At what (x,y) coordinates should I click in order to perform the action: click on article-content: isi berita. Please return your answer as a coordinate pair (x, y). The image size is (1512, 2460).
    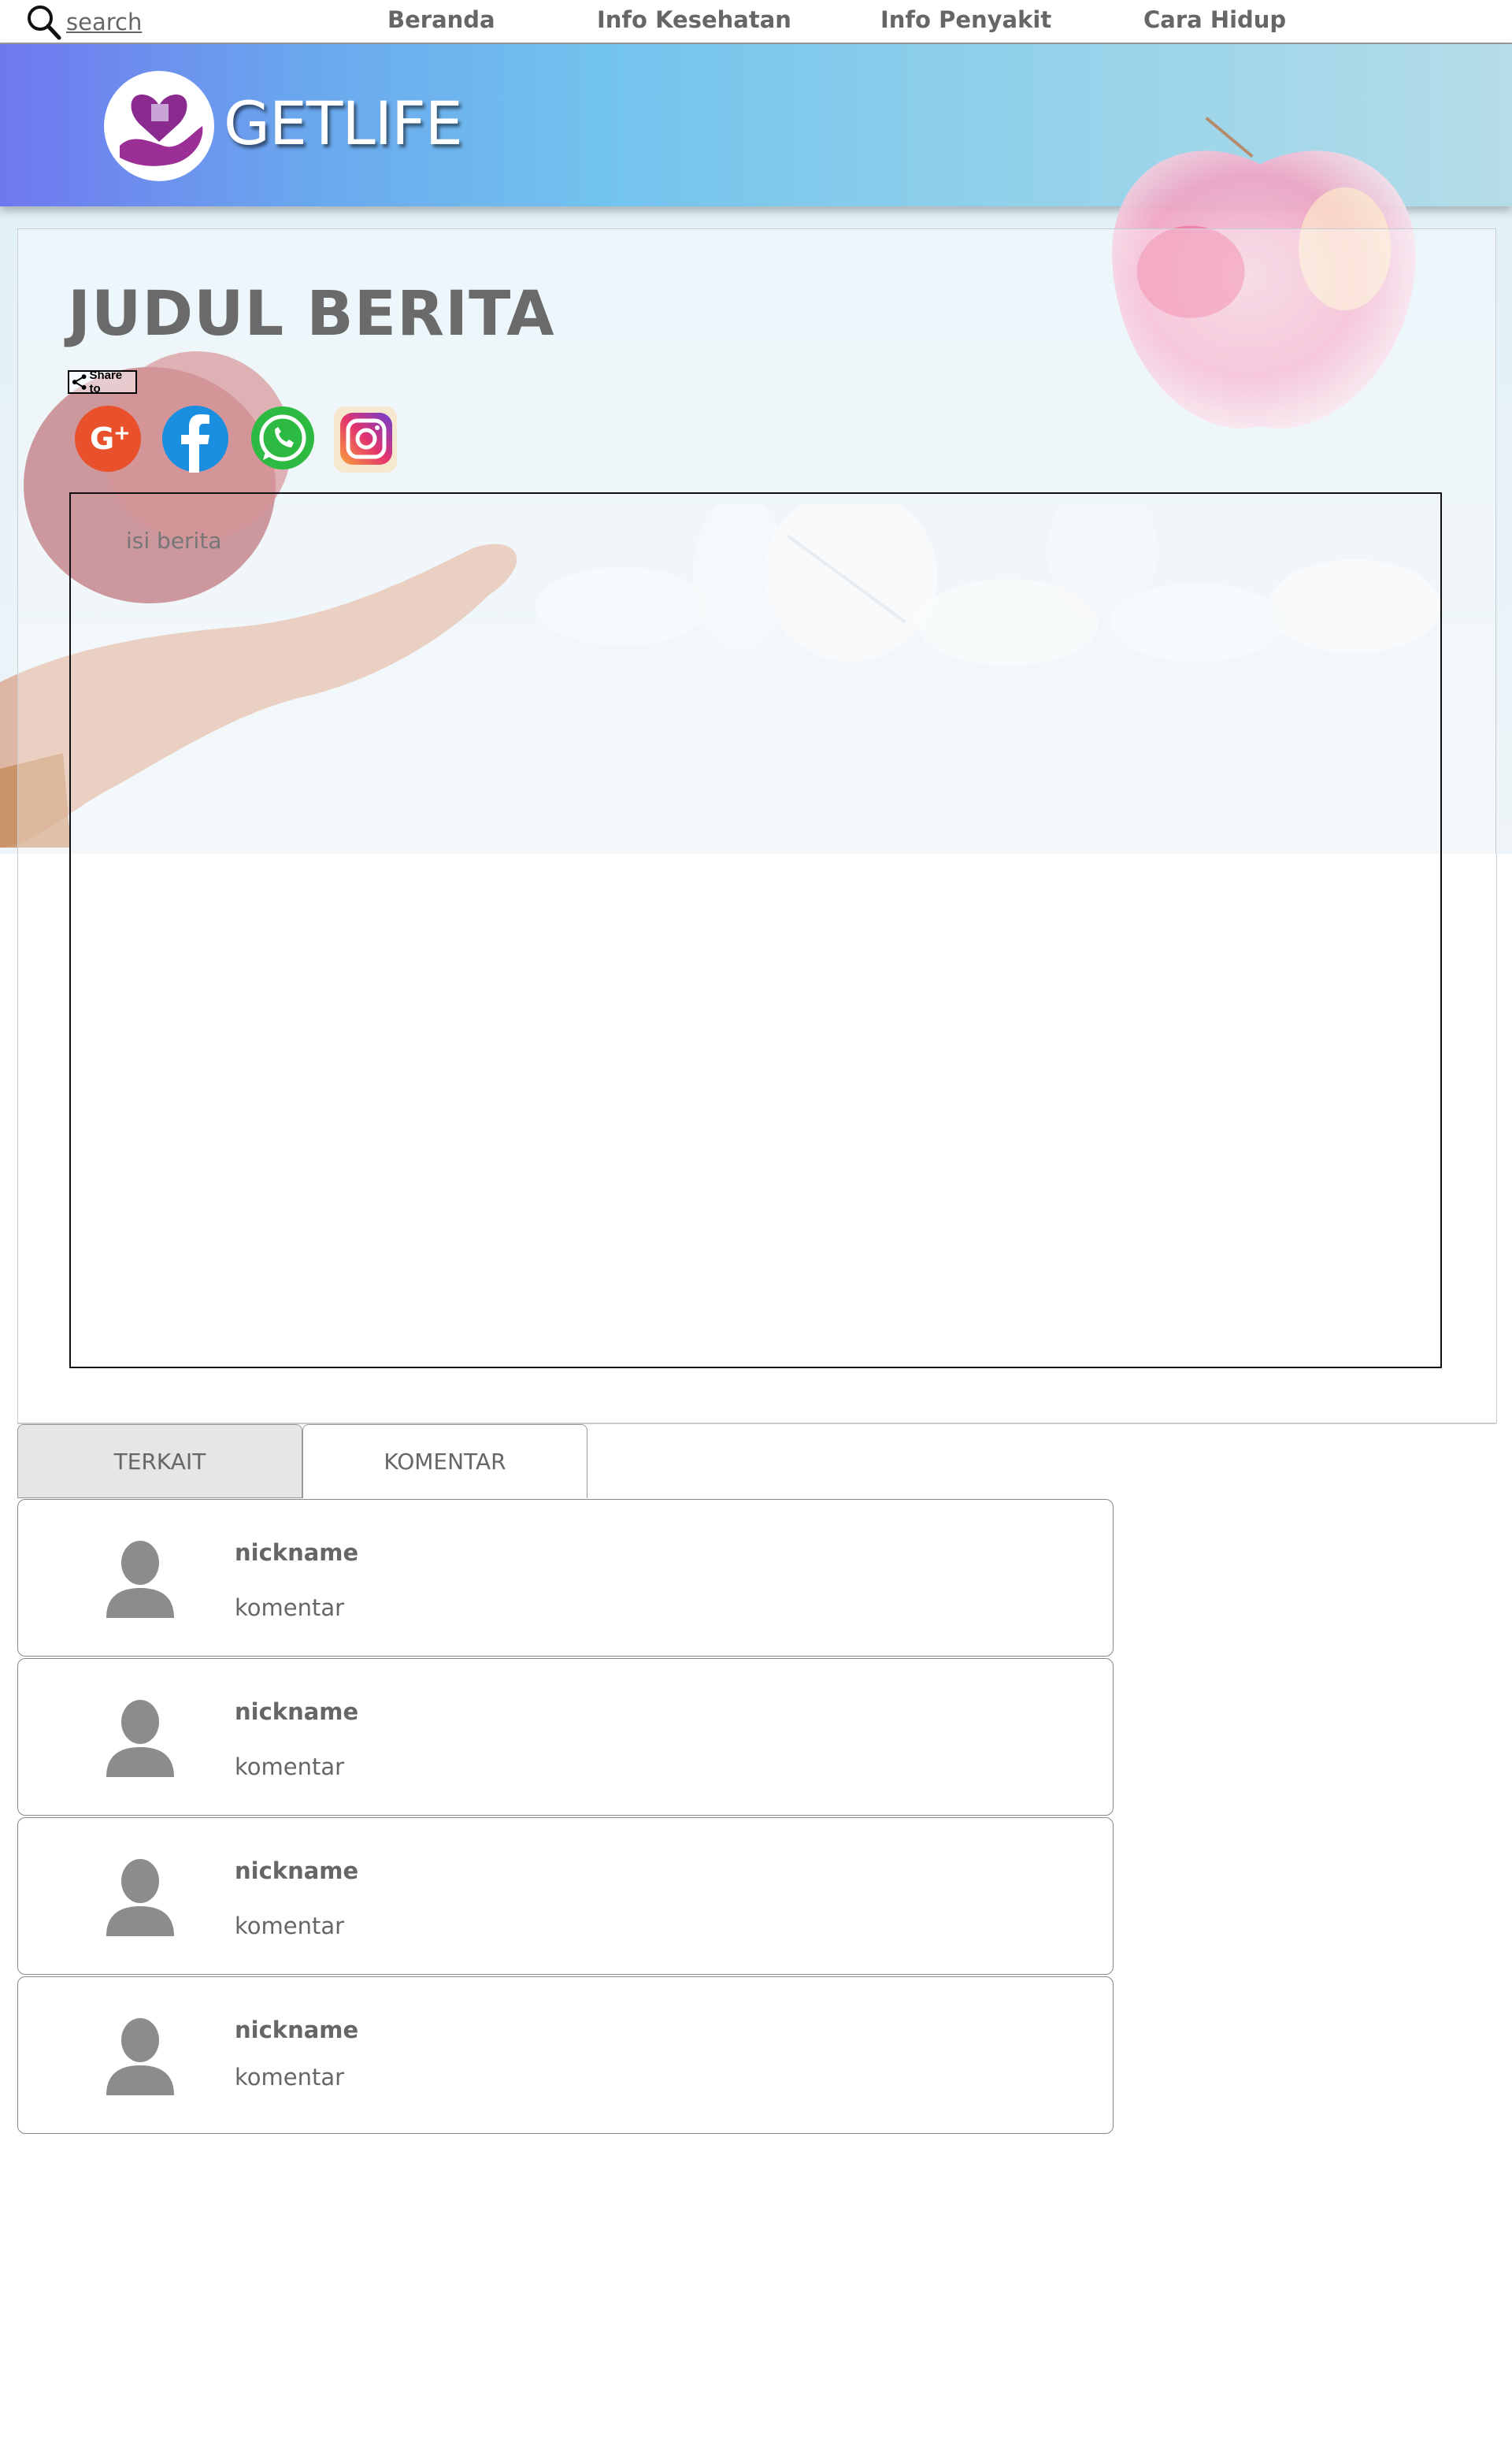
    Looking at the image, I should click on (174, 541).